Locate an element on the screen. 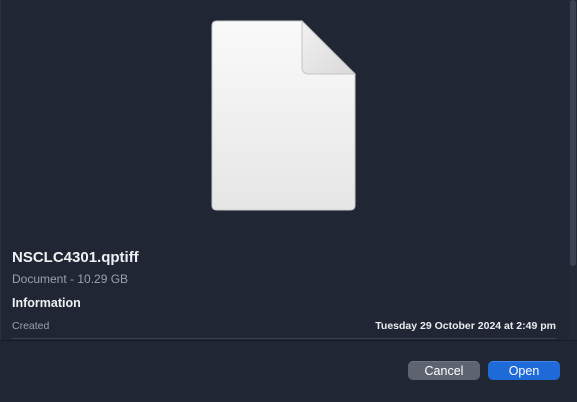 This screenshot has width=577, height=402. info-divider is located at coordinates (284, 338).